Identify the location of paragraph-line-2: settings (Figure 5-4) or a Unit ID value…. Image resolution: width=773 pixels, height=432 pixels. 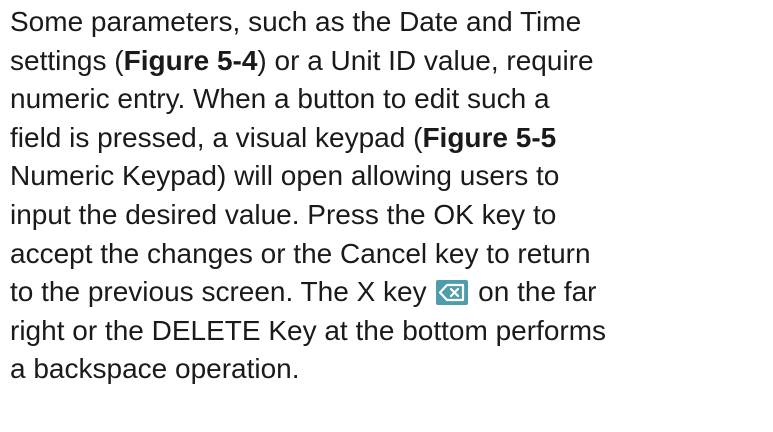
(390, 61).